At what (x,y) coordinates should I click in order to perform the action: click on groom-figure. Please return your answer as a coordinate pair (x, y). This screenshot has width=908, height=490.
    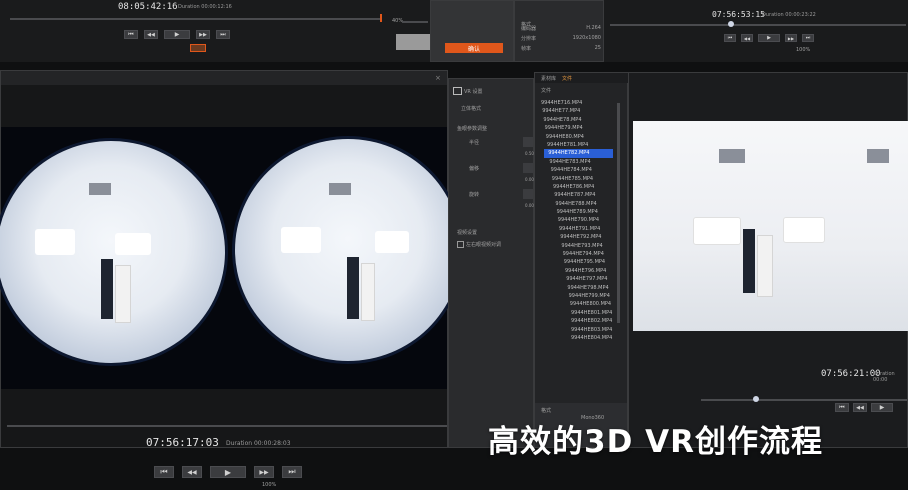
    Looking at the image, I should click on (749, 261).